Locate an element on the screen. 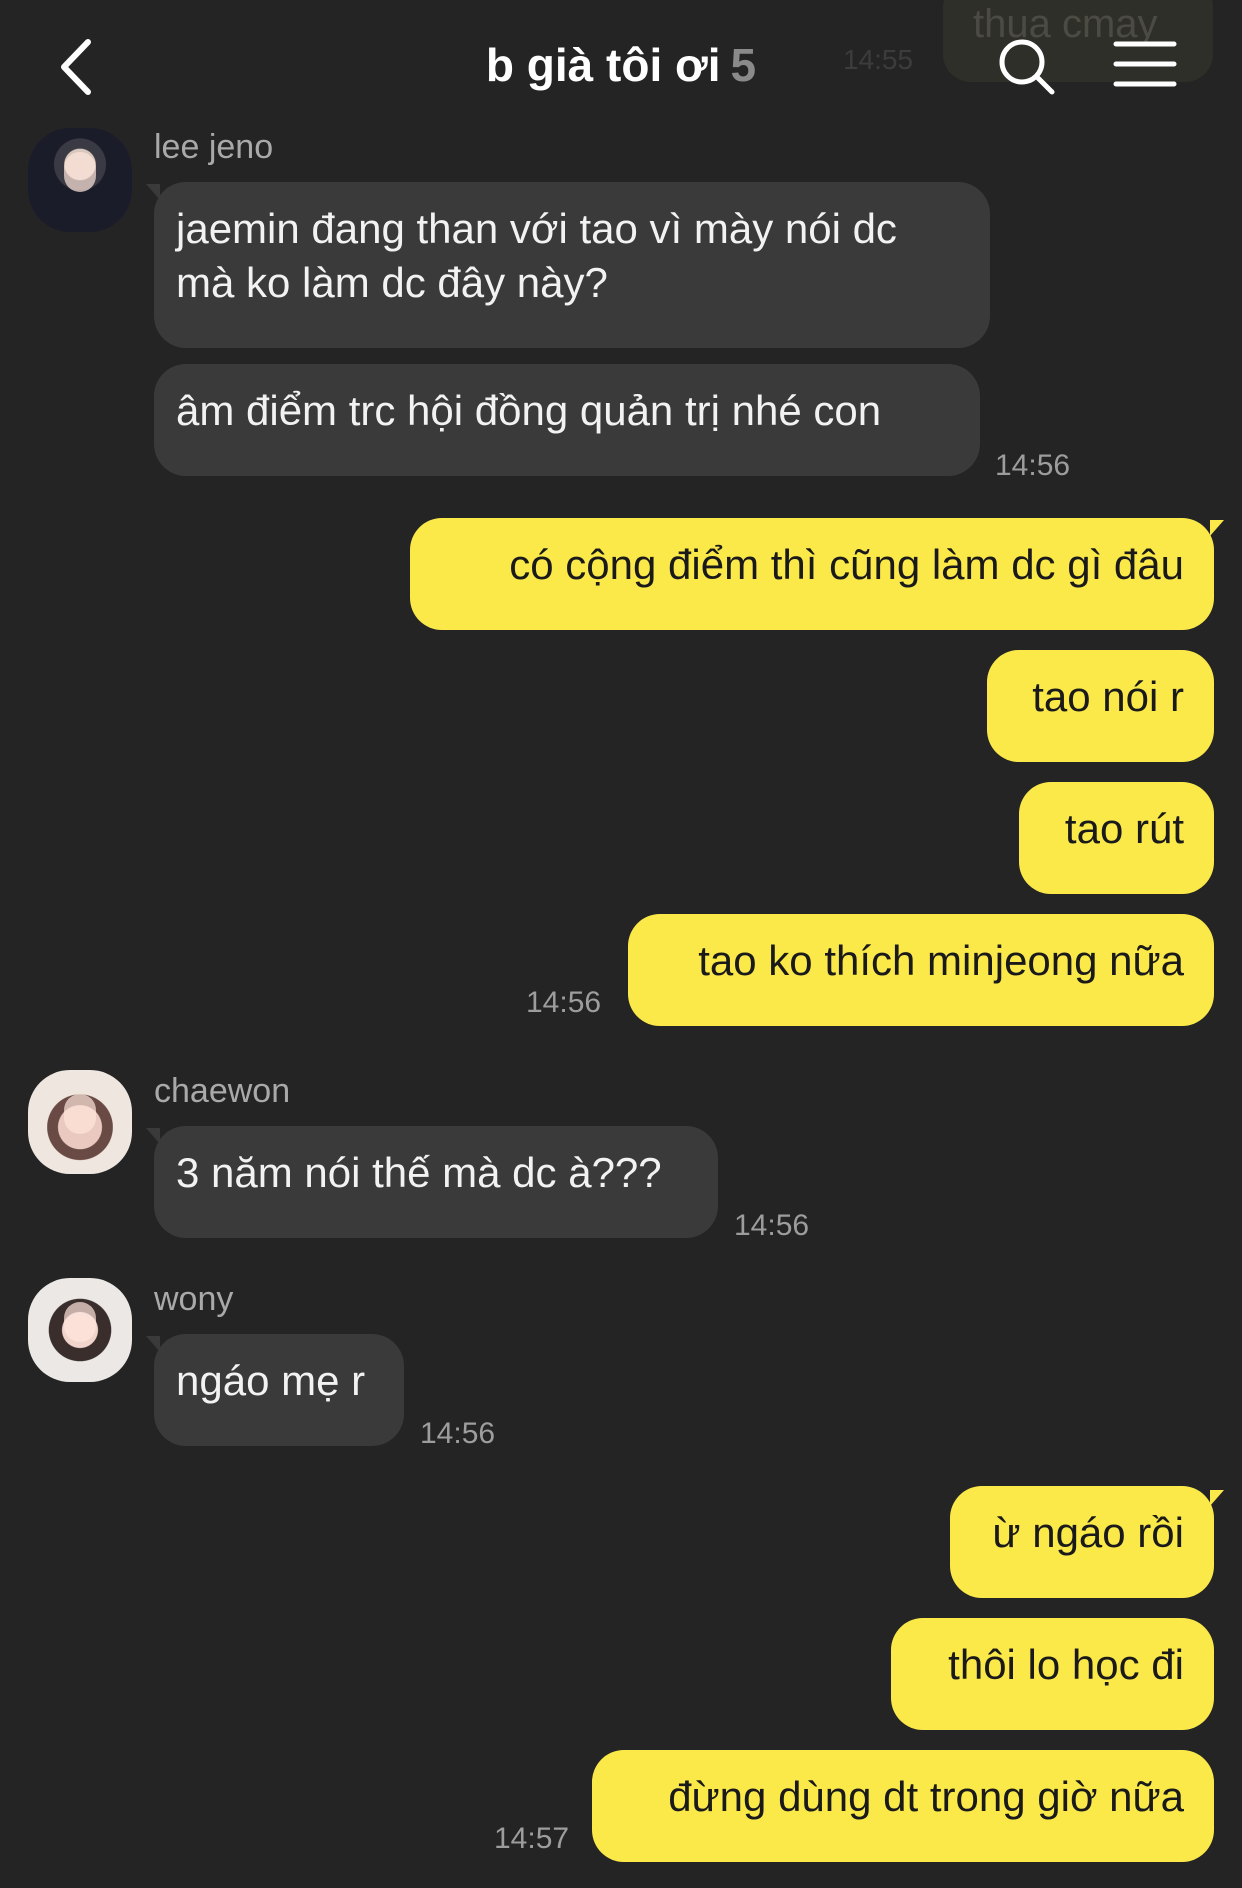 This screenshot has height=1888, width=1242. message-bubble: tao rút is located at coordinates (1116, 838).